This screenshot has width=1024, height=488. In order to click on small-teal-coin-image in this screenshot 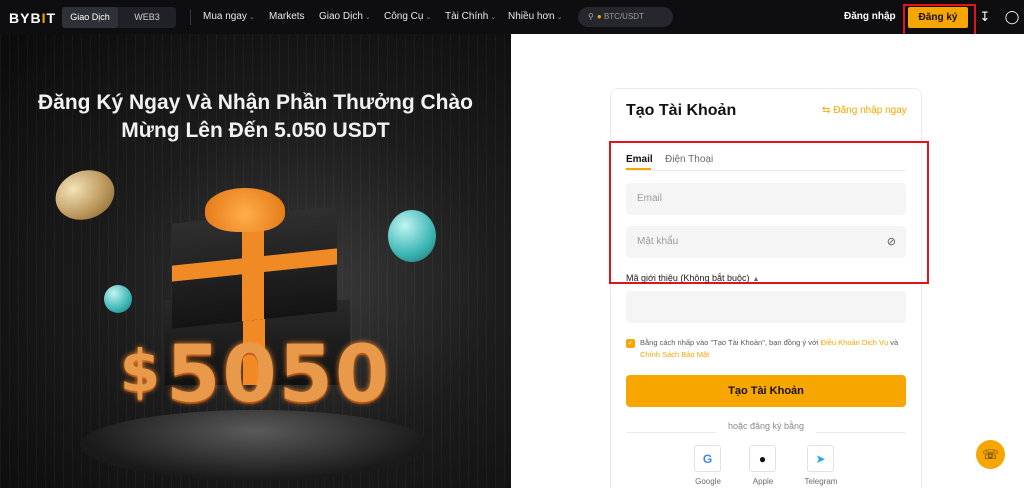, I will do `click(118, 299)`.